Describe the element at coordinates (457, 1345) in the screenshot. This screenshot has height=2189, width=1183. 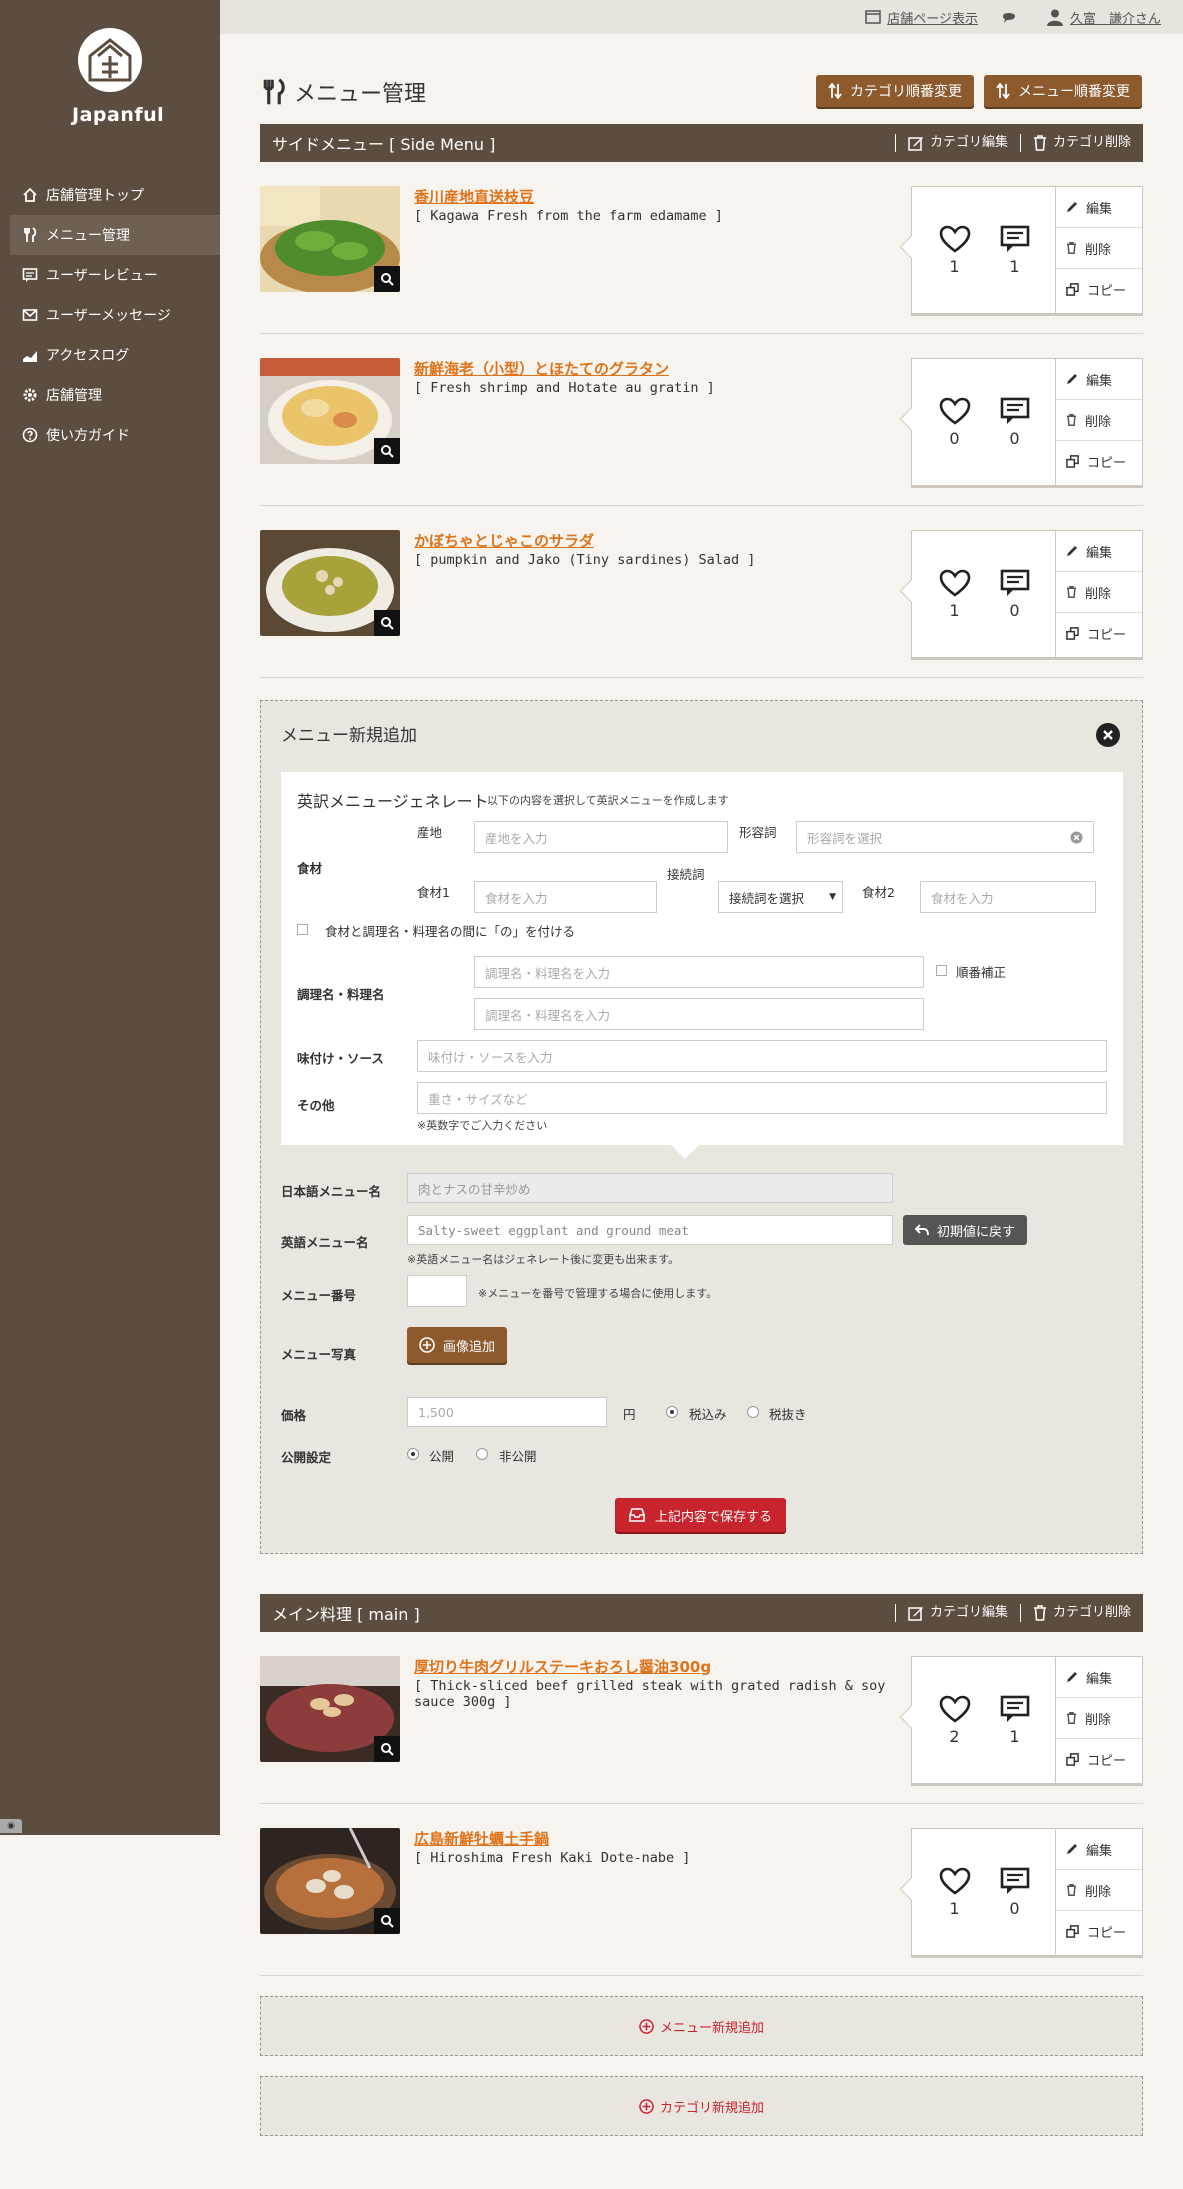
I see `add-image-button: 画像追加` at that location.